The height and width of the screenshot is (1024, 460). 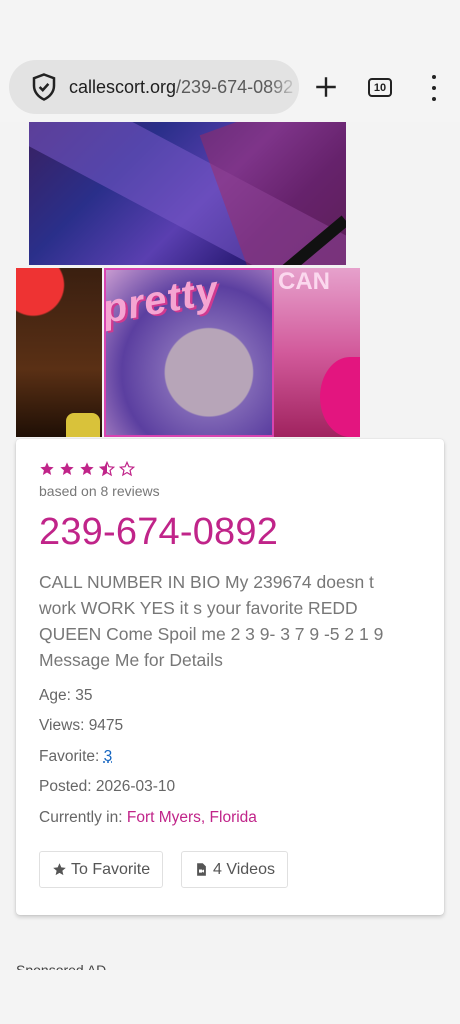 What do you see at coordinates (81, 817) in the screenshot?
I see `location-label: Currently in:` at bounding box center [81, 817].